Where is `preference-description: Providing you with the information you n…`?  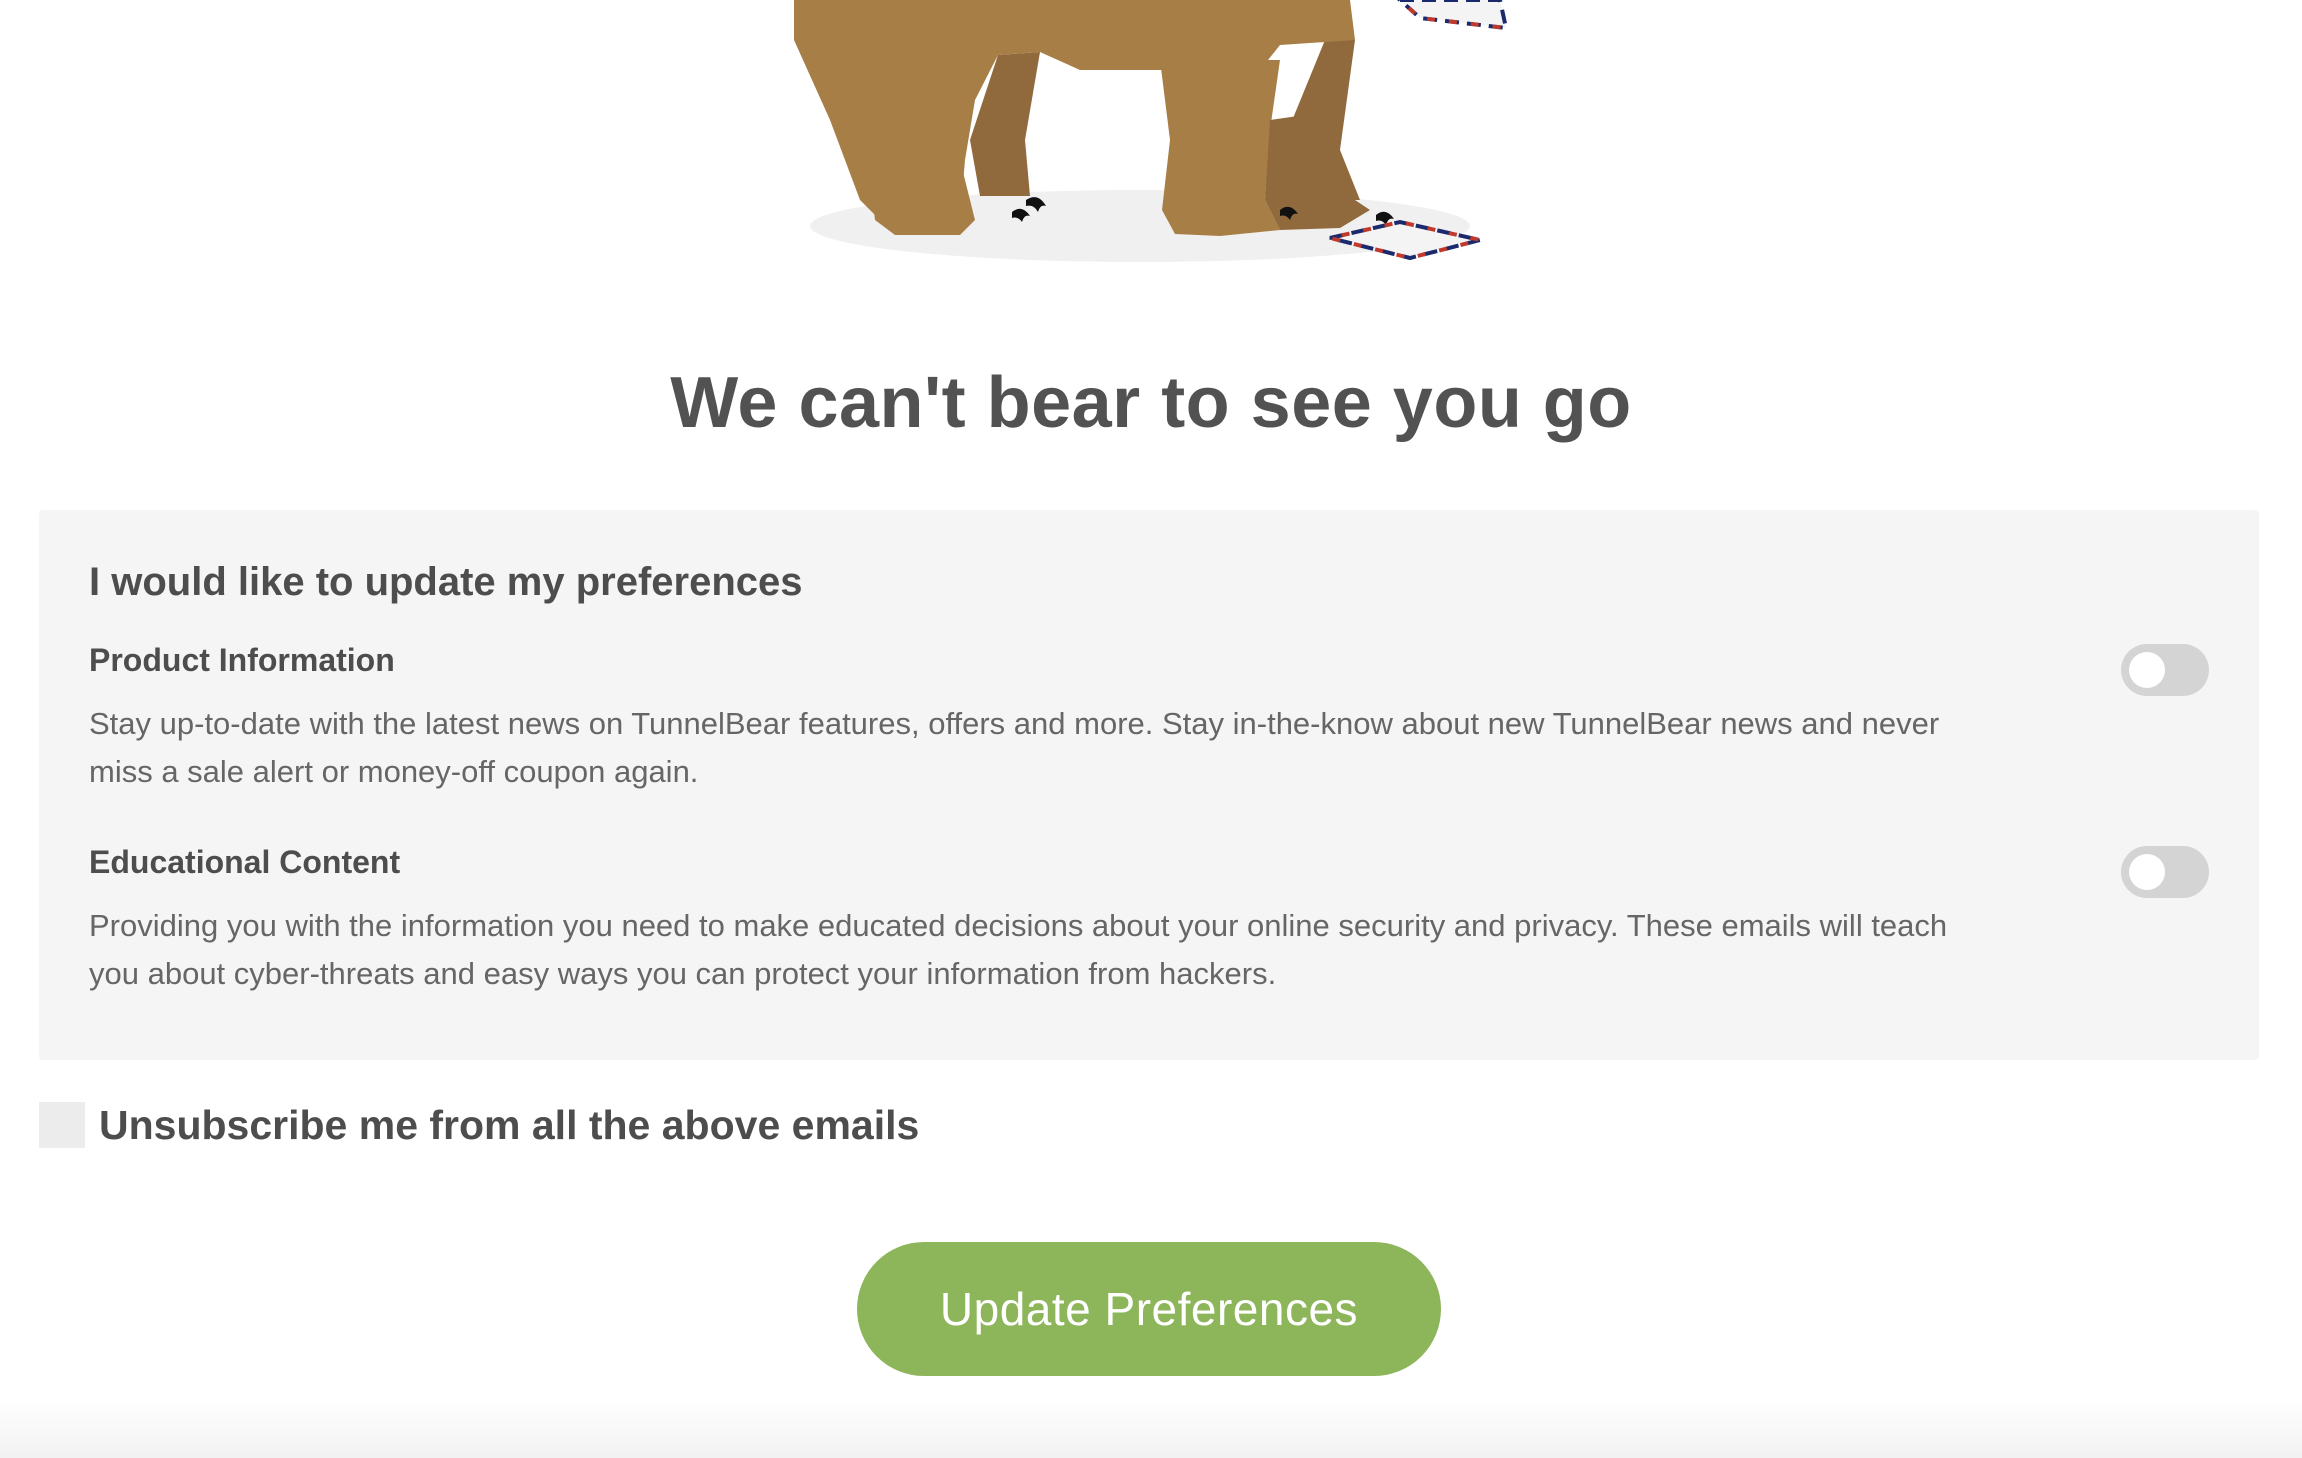
preference-description: Providing you with the information you n… is located at coordinates (1018, 949).